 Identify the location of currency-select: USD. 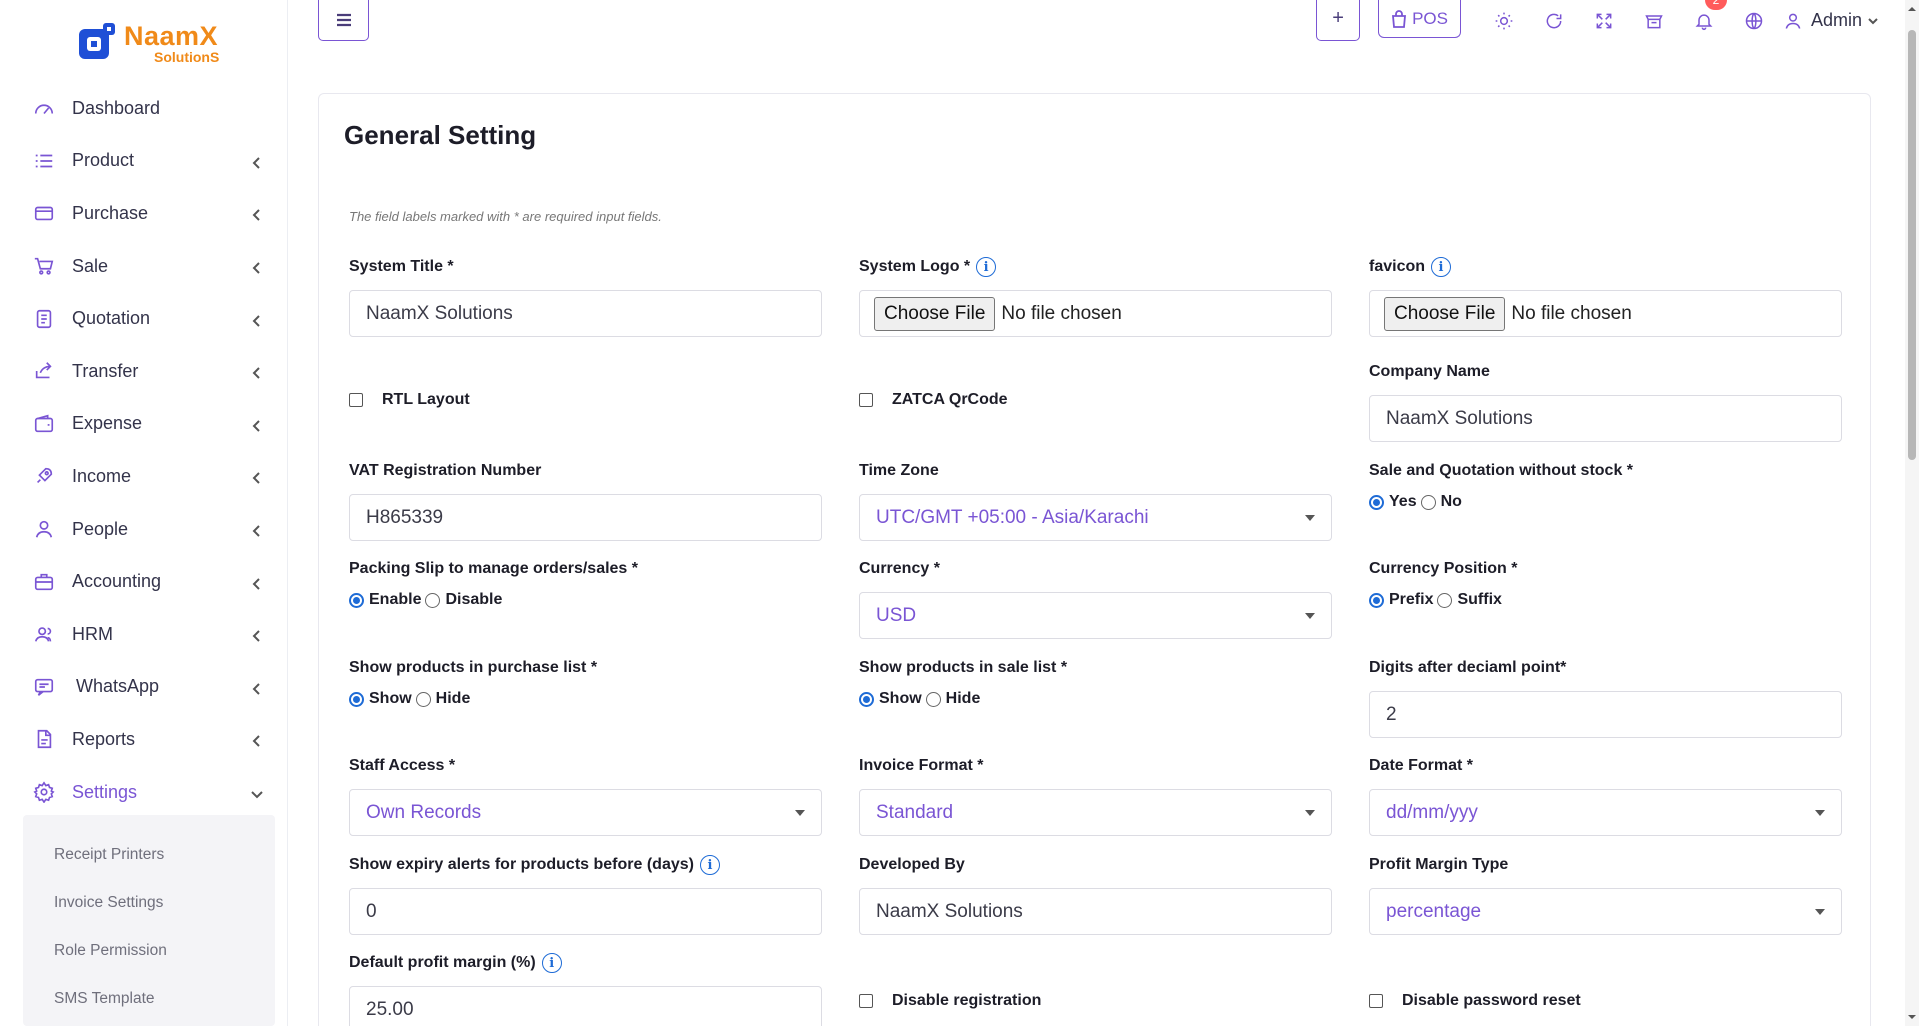
(1095, 615).